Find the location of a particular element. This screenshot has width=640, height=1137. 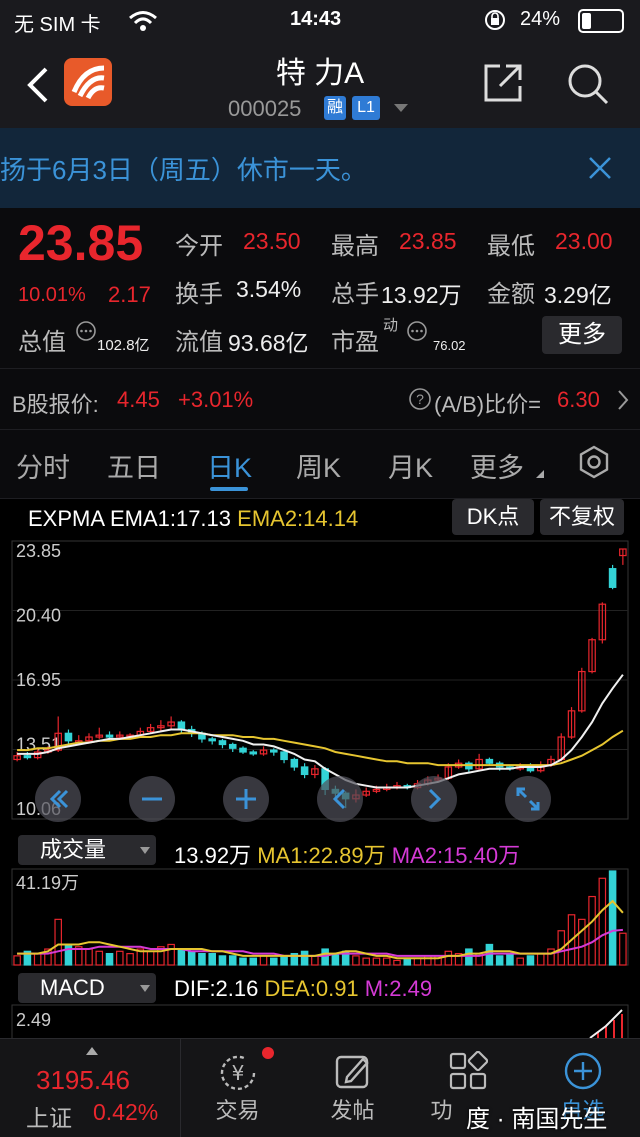

search-icon is located at coordinates (588, 84).